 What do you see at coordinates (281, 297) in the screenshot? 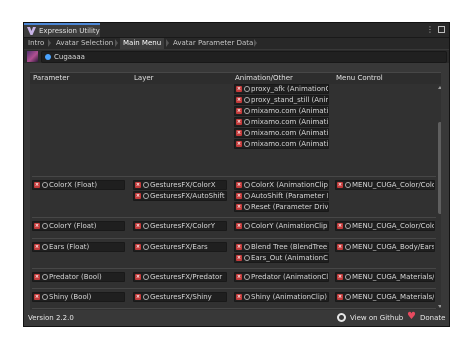
I see `animation-cell: × Shiny (AnimationClip)` at bounding box center [281, 297].